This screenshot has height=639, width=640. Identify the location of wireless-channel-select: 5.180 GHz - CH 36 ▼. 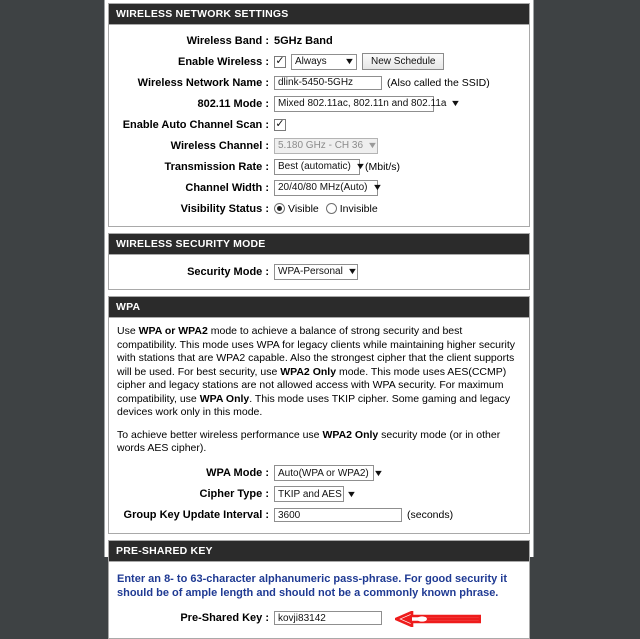
(326, 145).